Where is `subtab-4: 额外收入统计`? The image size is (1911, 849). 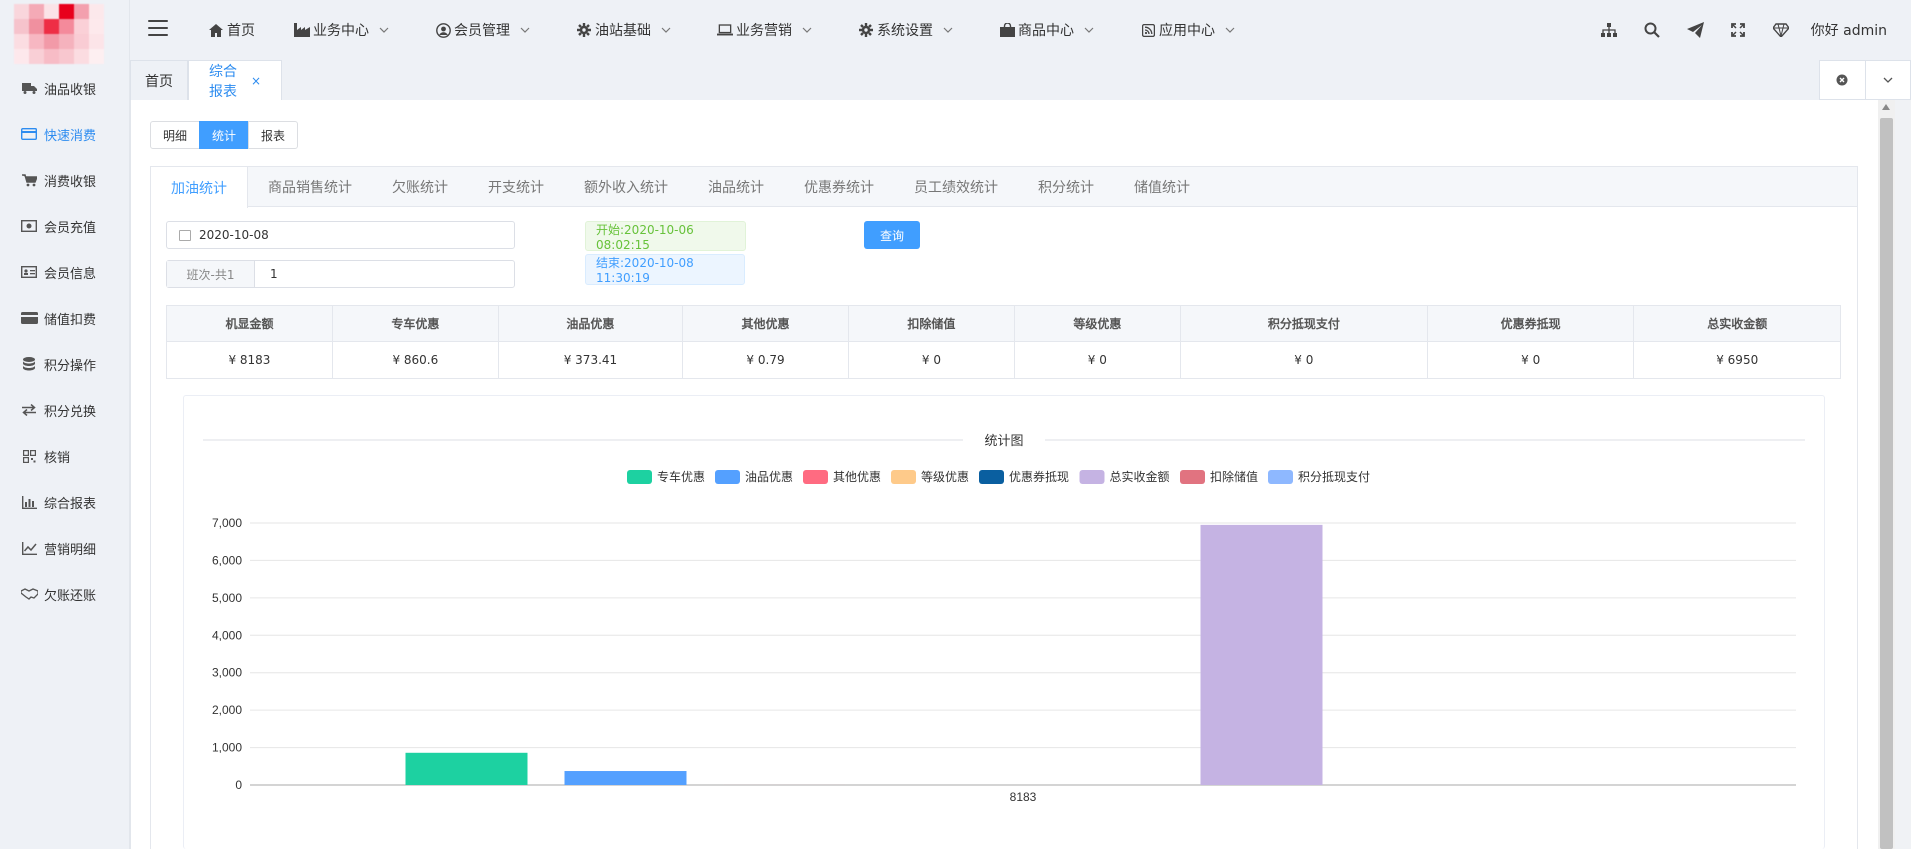
subtab-4: 额外收入统计 is located at coordinates (626, 187).